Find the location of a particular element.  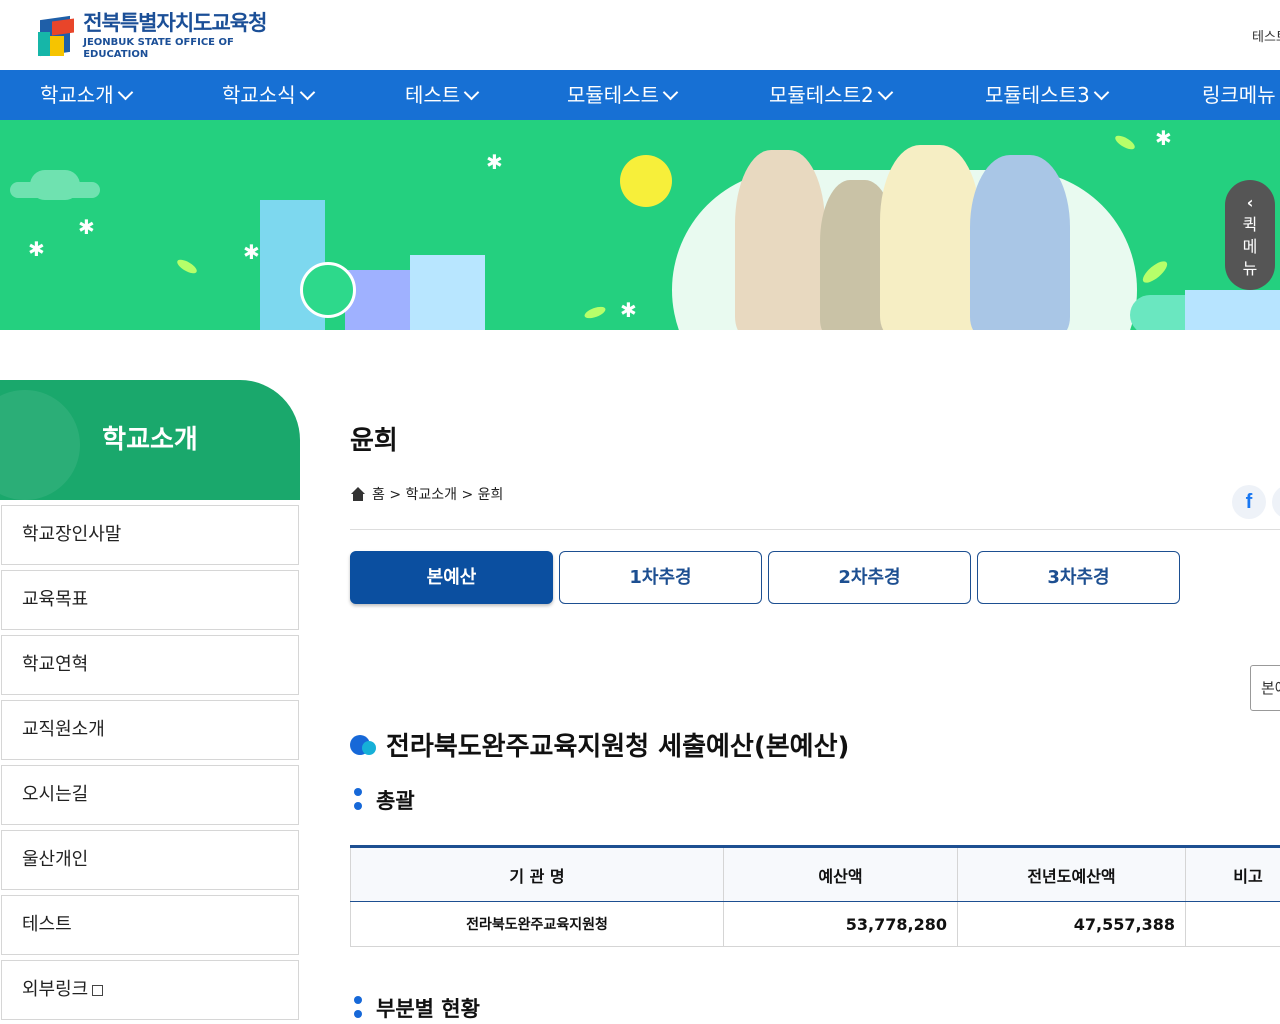

sidebar-title: 학교소개 is located at coordinates (150, 440).